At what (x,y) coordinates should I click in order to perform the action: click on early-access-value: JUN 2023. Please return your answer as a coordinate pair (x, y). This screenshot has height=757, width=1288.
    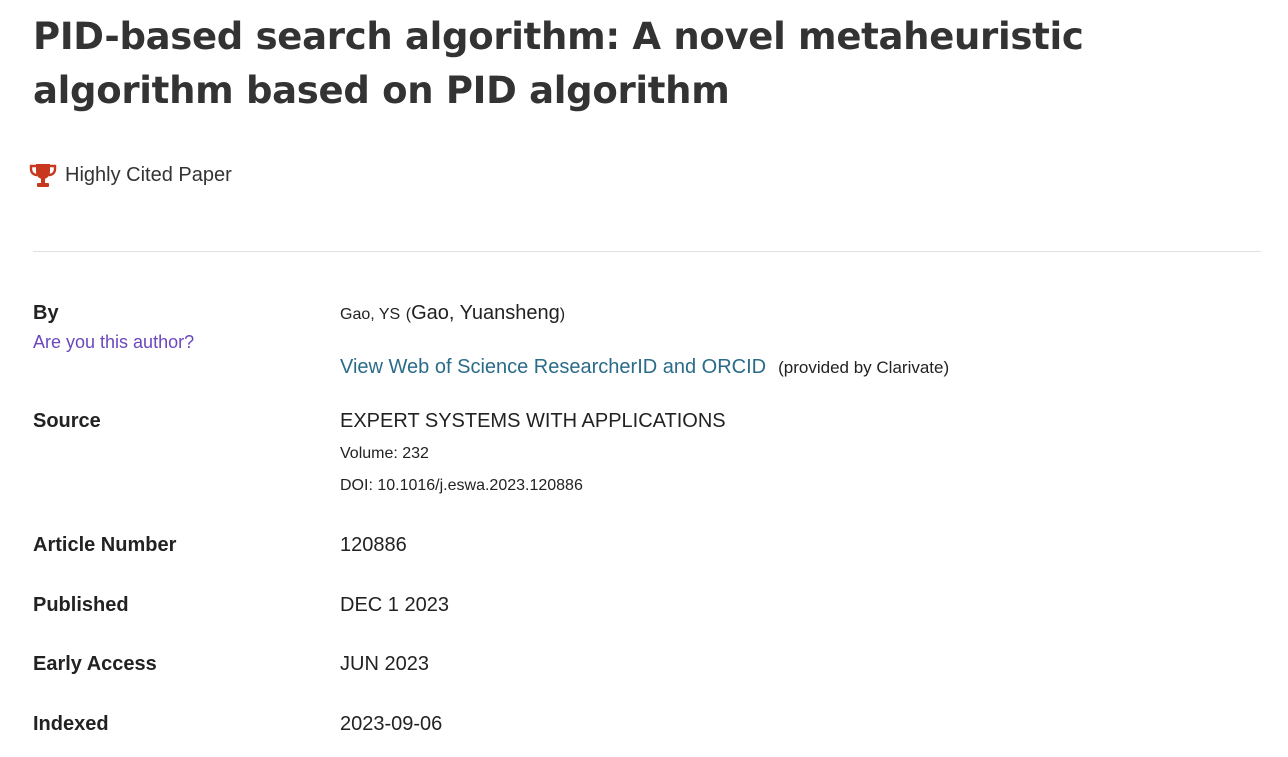
    Looking at the image, I should click on (384, 664).